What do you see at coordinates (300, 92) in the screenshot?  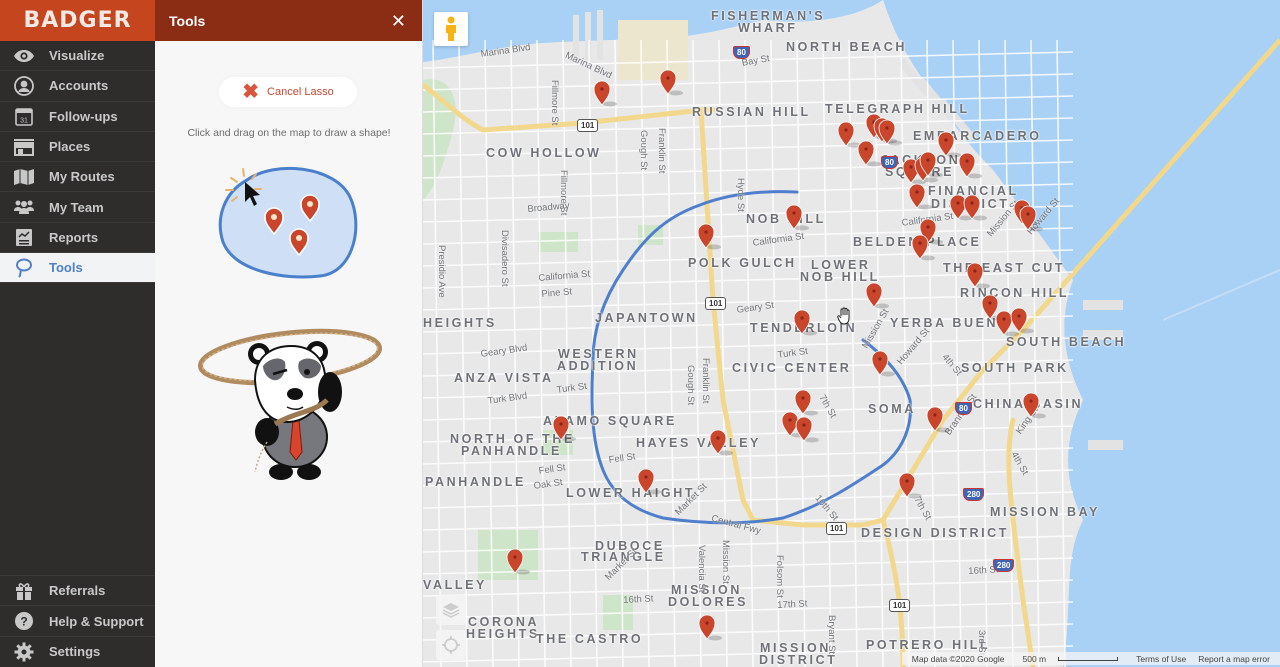 I see `cancel-lasso-label: Cancel Lasso` at bounding box center [300, 92].